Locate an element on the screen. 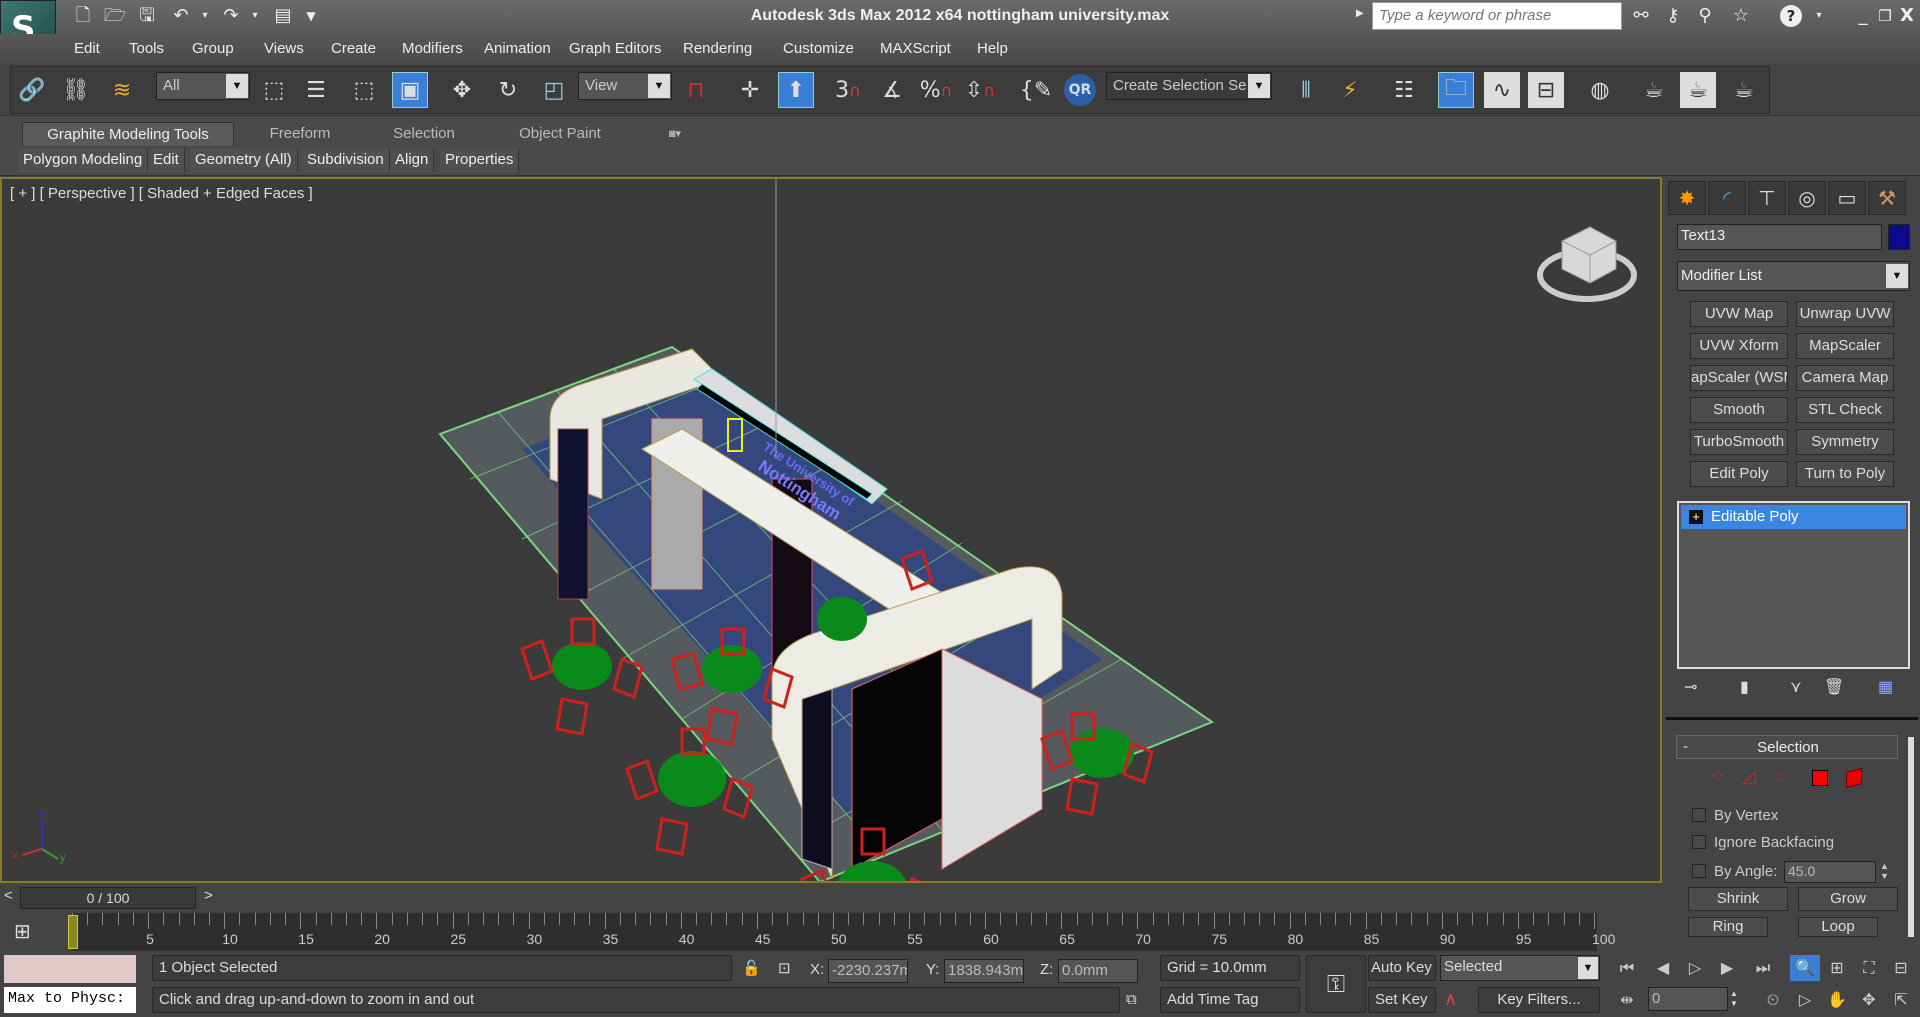  y-coordinate-field: 1838.943mm is located at coordinates (984, 971).